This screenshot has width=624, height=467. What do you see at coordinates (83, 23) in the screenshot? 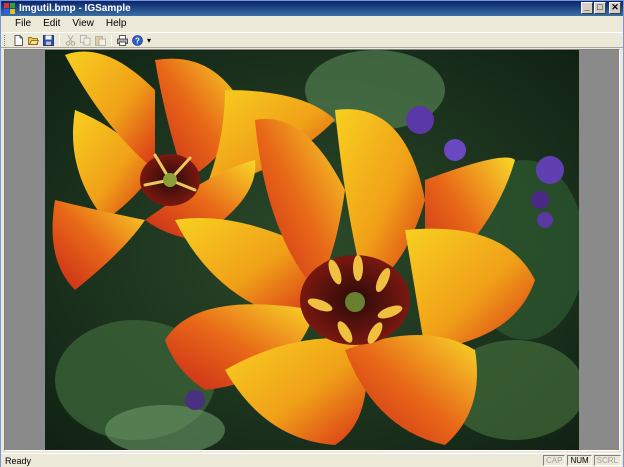
I see `menu-view: View` at bounding box center [83, 23].